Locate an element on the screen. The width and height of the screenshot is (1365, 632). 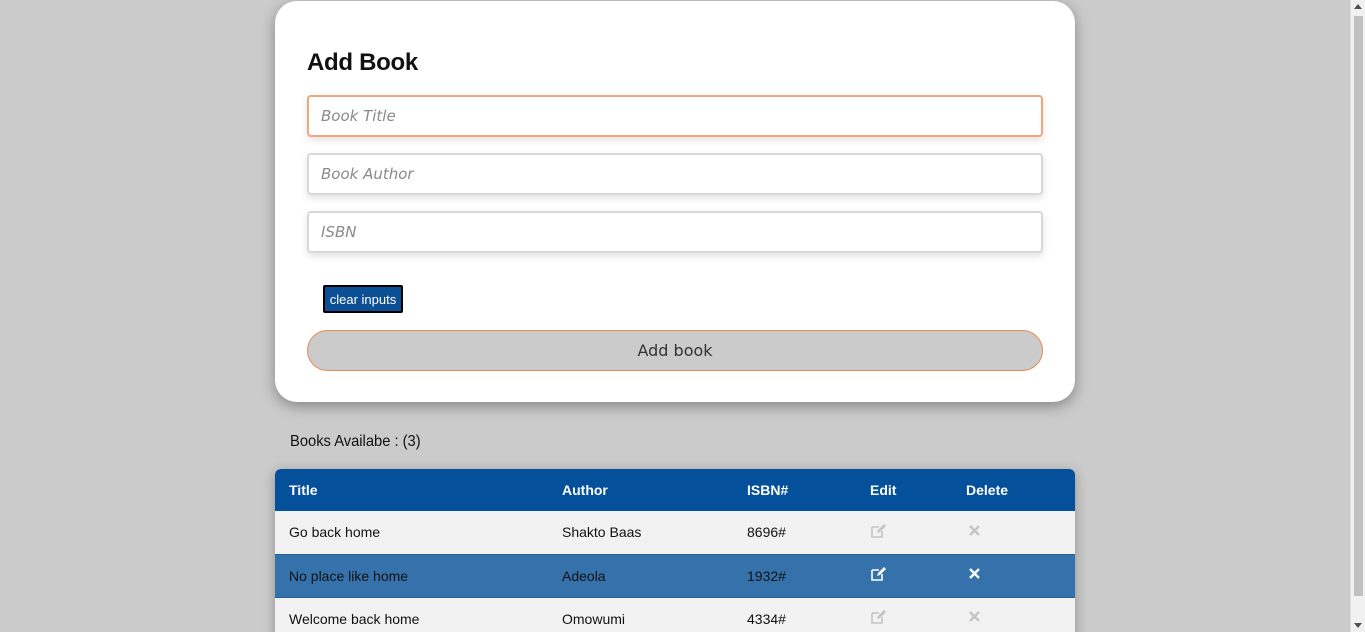
header-delete: Delete is located at coordinates (987, 490).